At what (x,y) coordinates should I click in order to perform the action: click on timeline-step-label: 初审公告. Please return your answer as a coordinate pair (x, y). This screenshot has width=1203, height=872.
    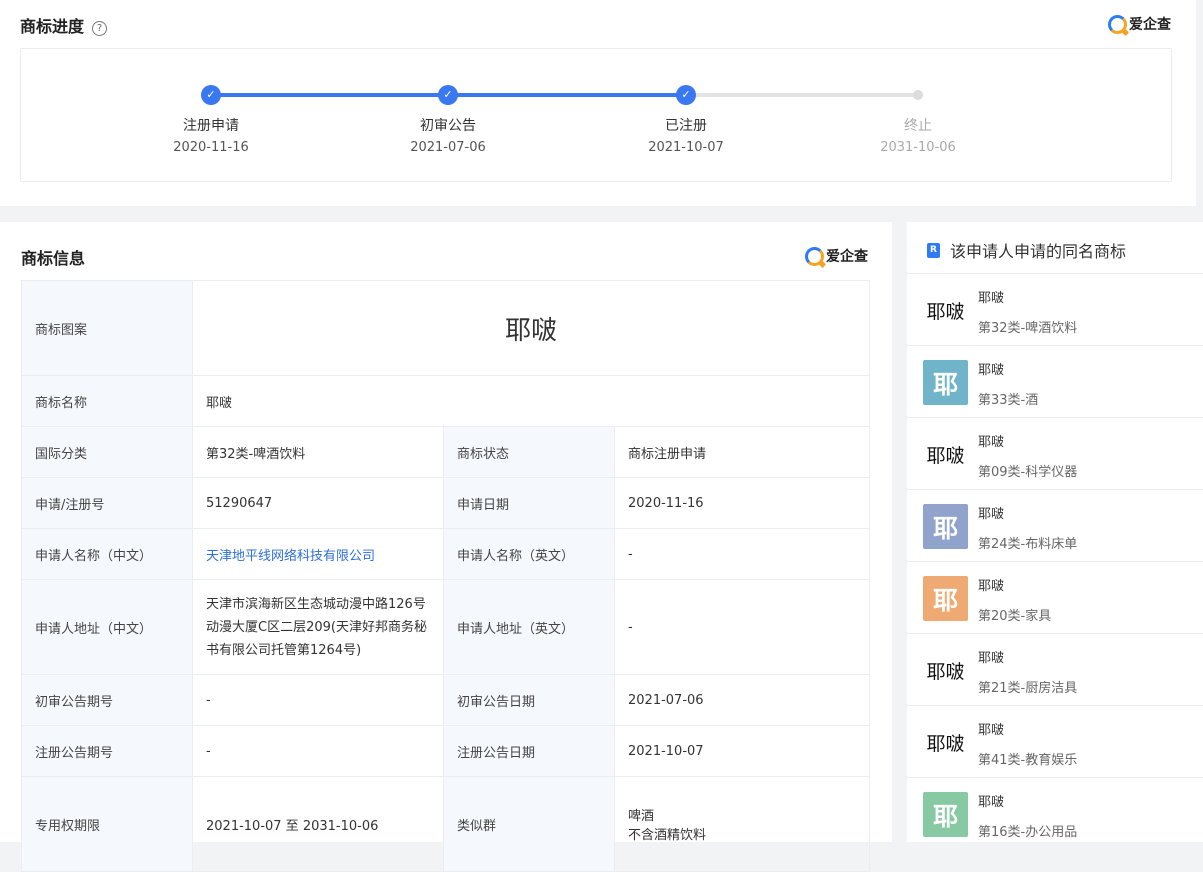
    Looking at the image, I should click on (448, 126).